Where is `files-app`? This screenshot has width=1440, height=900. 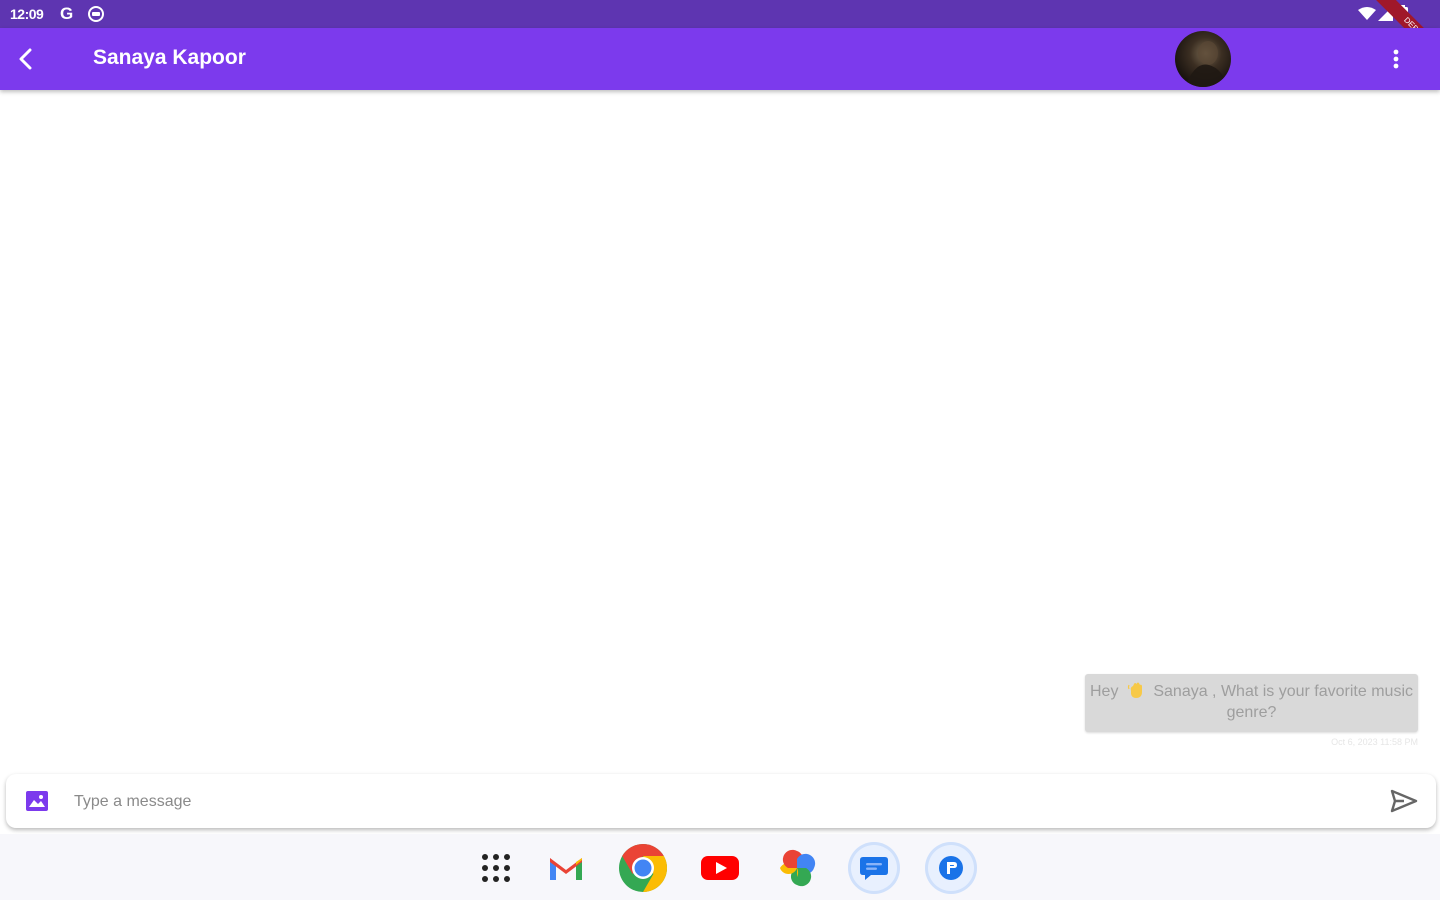 files-app is located at coordinates (951, 868).